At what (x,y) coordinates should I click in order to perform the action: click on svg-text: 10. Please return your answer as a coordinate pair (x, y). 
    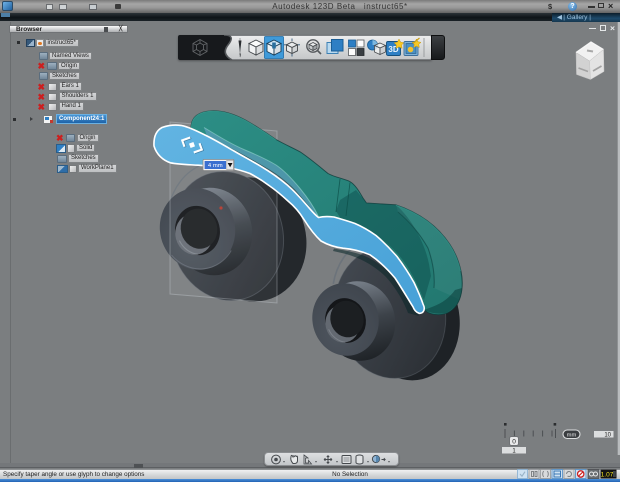
    Looking at the image, I should click on (607, 436).